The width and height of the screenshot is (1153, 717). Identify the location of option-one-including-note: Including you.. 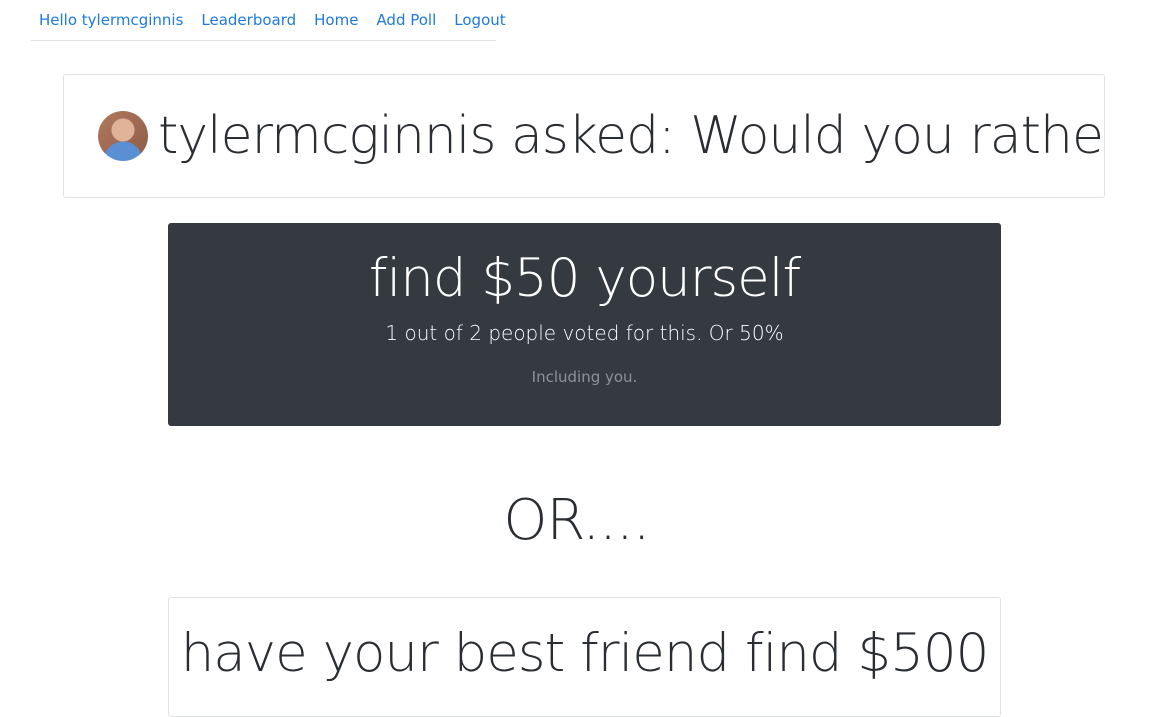
(584, 377).